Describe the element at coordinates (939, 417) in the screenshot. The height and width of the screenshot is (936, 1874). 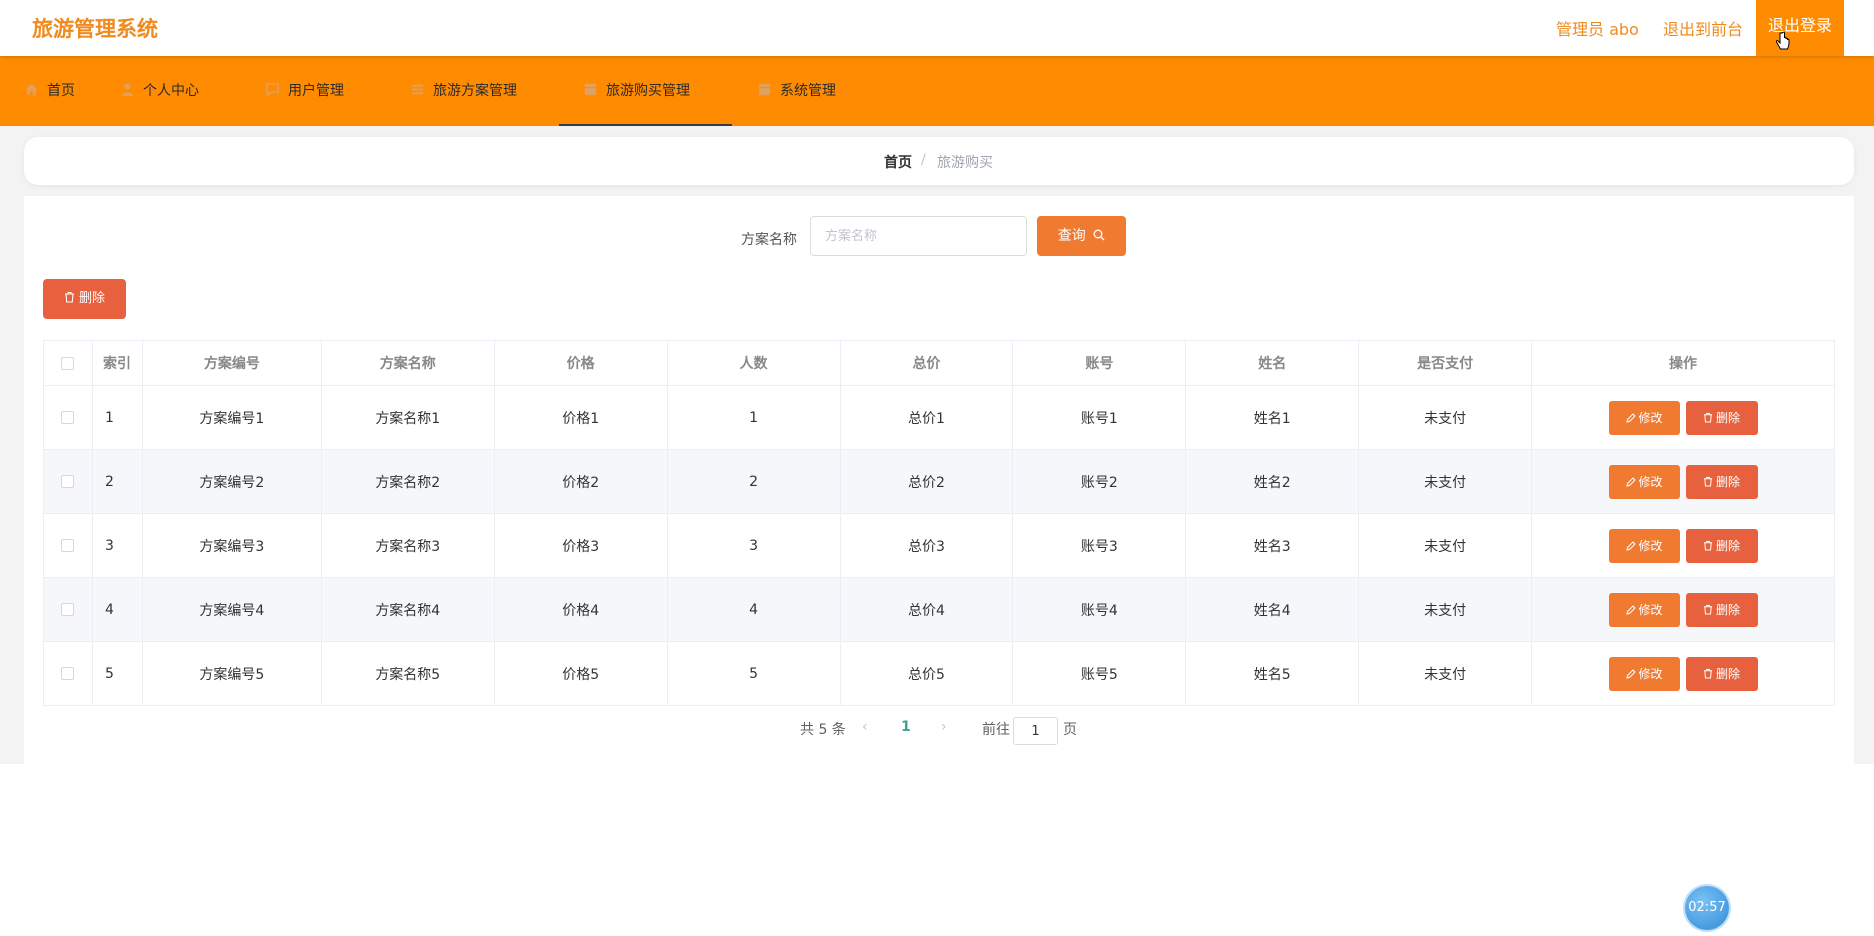
I see `table-row: 1 方案编号1 方案名称1 价格1 1 总价1 账号1 姓名1 未支付 修改 删除` at that location.